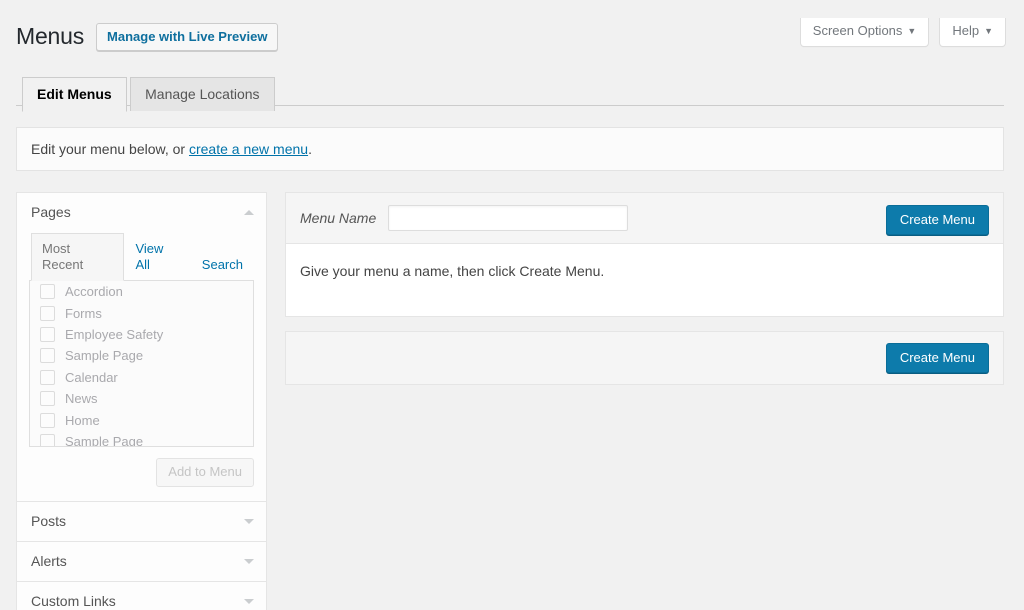 The image size is (1024, 610). What do you see at coordinates (82, 420) in the screenshot?
I see `list-item-label: Home` at bounding box center [82, 420].